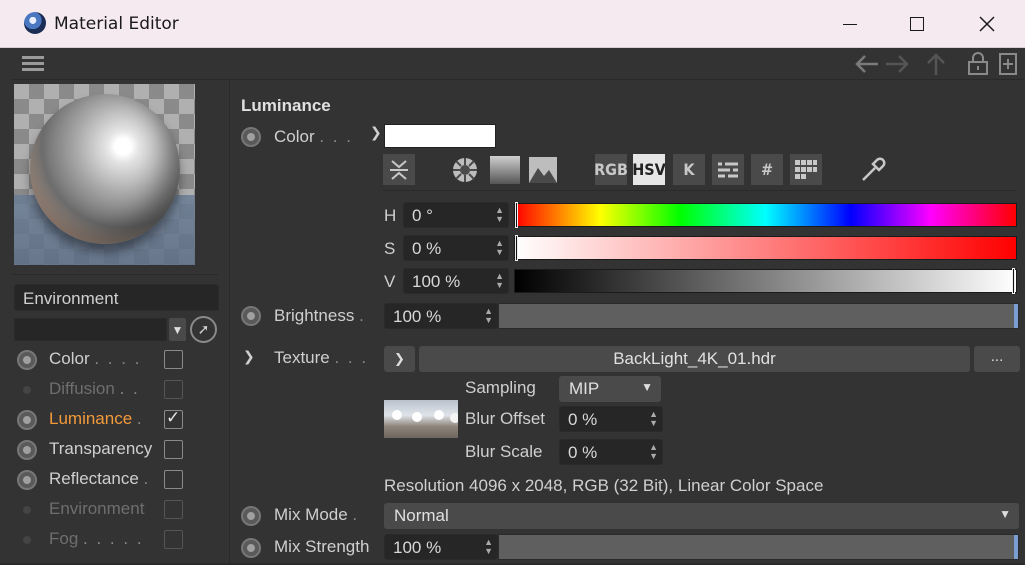 This screenshot has height=565, width=1025. What do you see at coordinates (611, 452) in the screenshot?
I see `blur-scale-field: 0 % ▲ ▼` at bounding box center [611, 452].